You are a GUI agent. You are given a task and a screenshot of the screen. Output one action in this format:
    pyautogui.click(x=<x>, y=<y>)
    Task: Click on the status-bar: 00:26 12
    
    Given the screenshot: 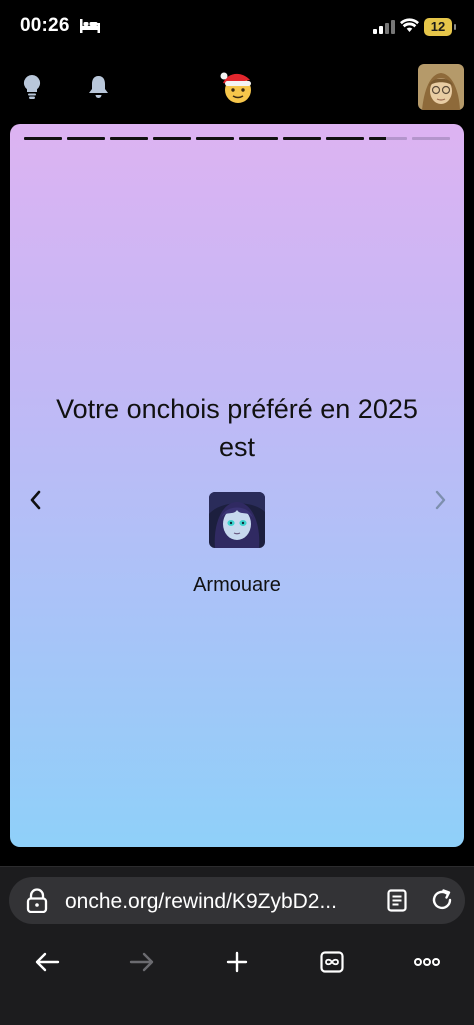 What is the action you would take?
    pyautogui.click(x=237, y=27)
    